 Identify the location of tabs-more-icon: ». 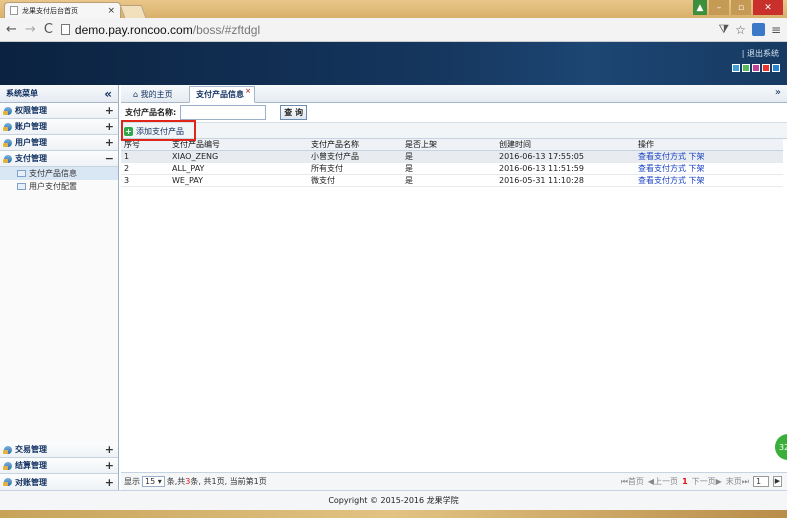
(778, 92).